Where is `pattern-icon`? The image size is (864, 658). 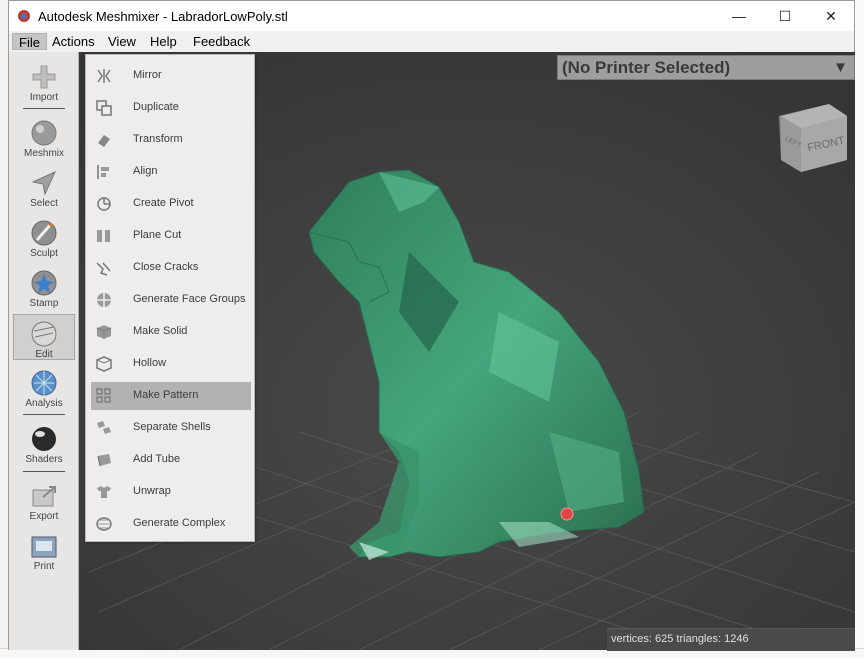 pattern-icon is located at coordinates (103, 395).